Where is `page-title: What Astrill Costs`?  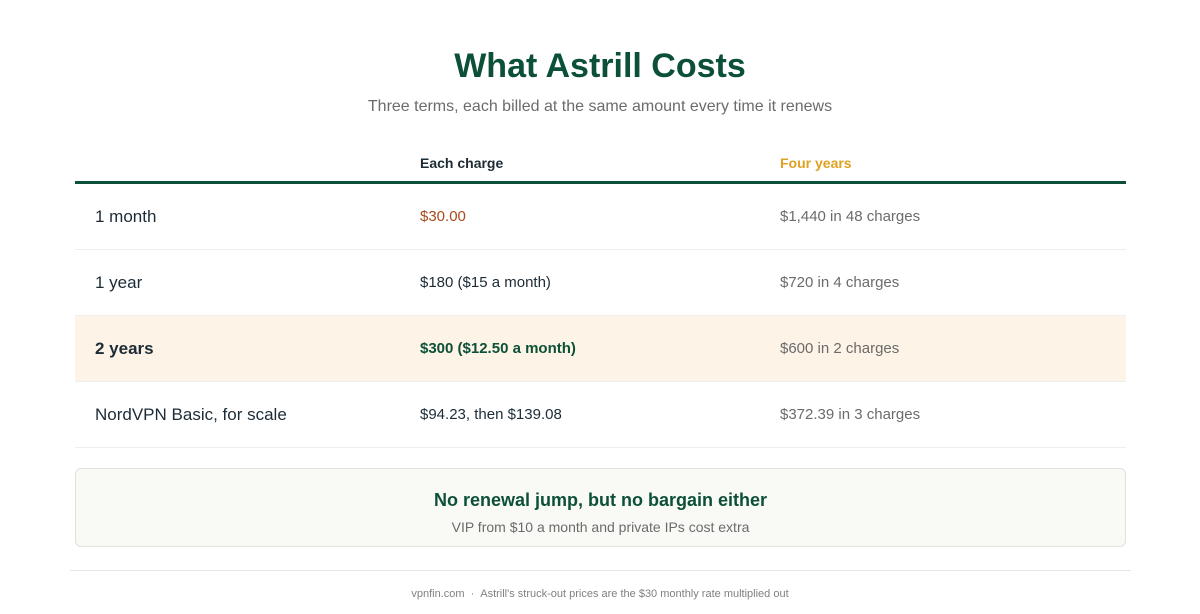 page-title: What Astrill Costs is located at coordinates (600, 66).